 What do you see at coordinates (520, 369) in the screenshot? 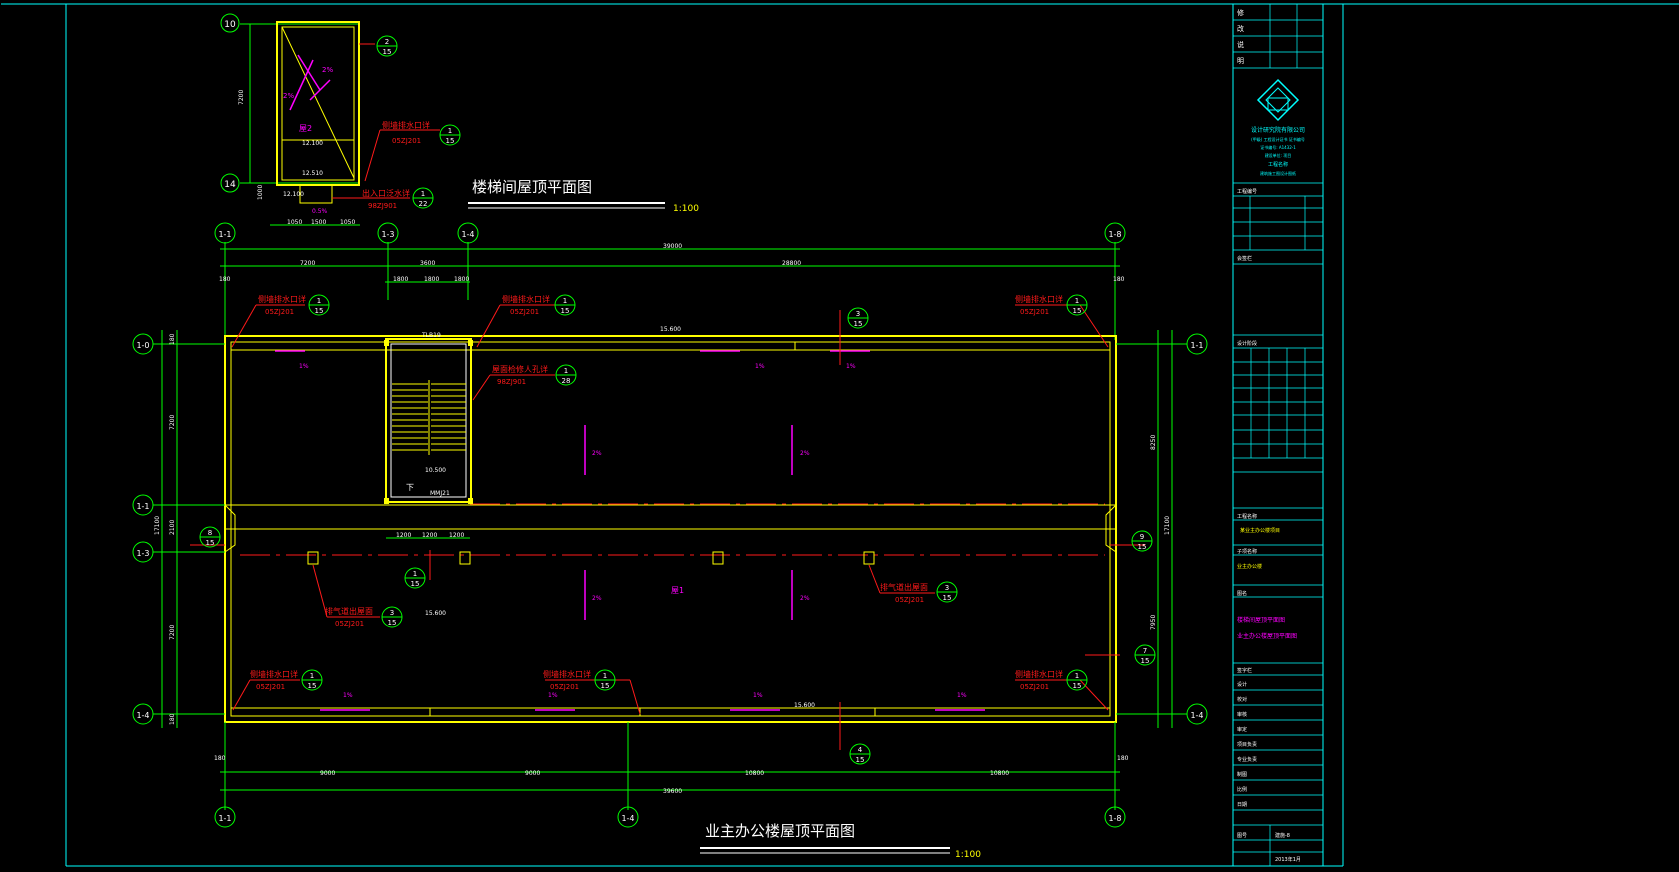
I see `ladder-callout-text: 屋面检修人孔详` at bounding box center [520, 369].